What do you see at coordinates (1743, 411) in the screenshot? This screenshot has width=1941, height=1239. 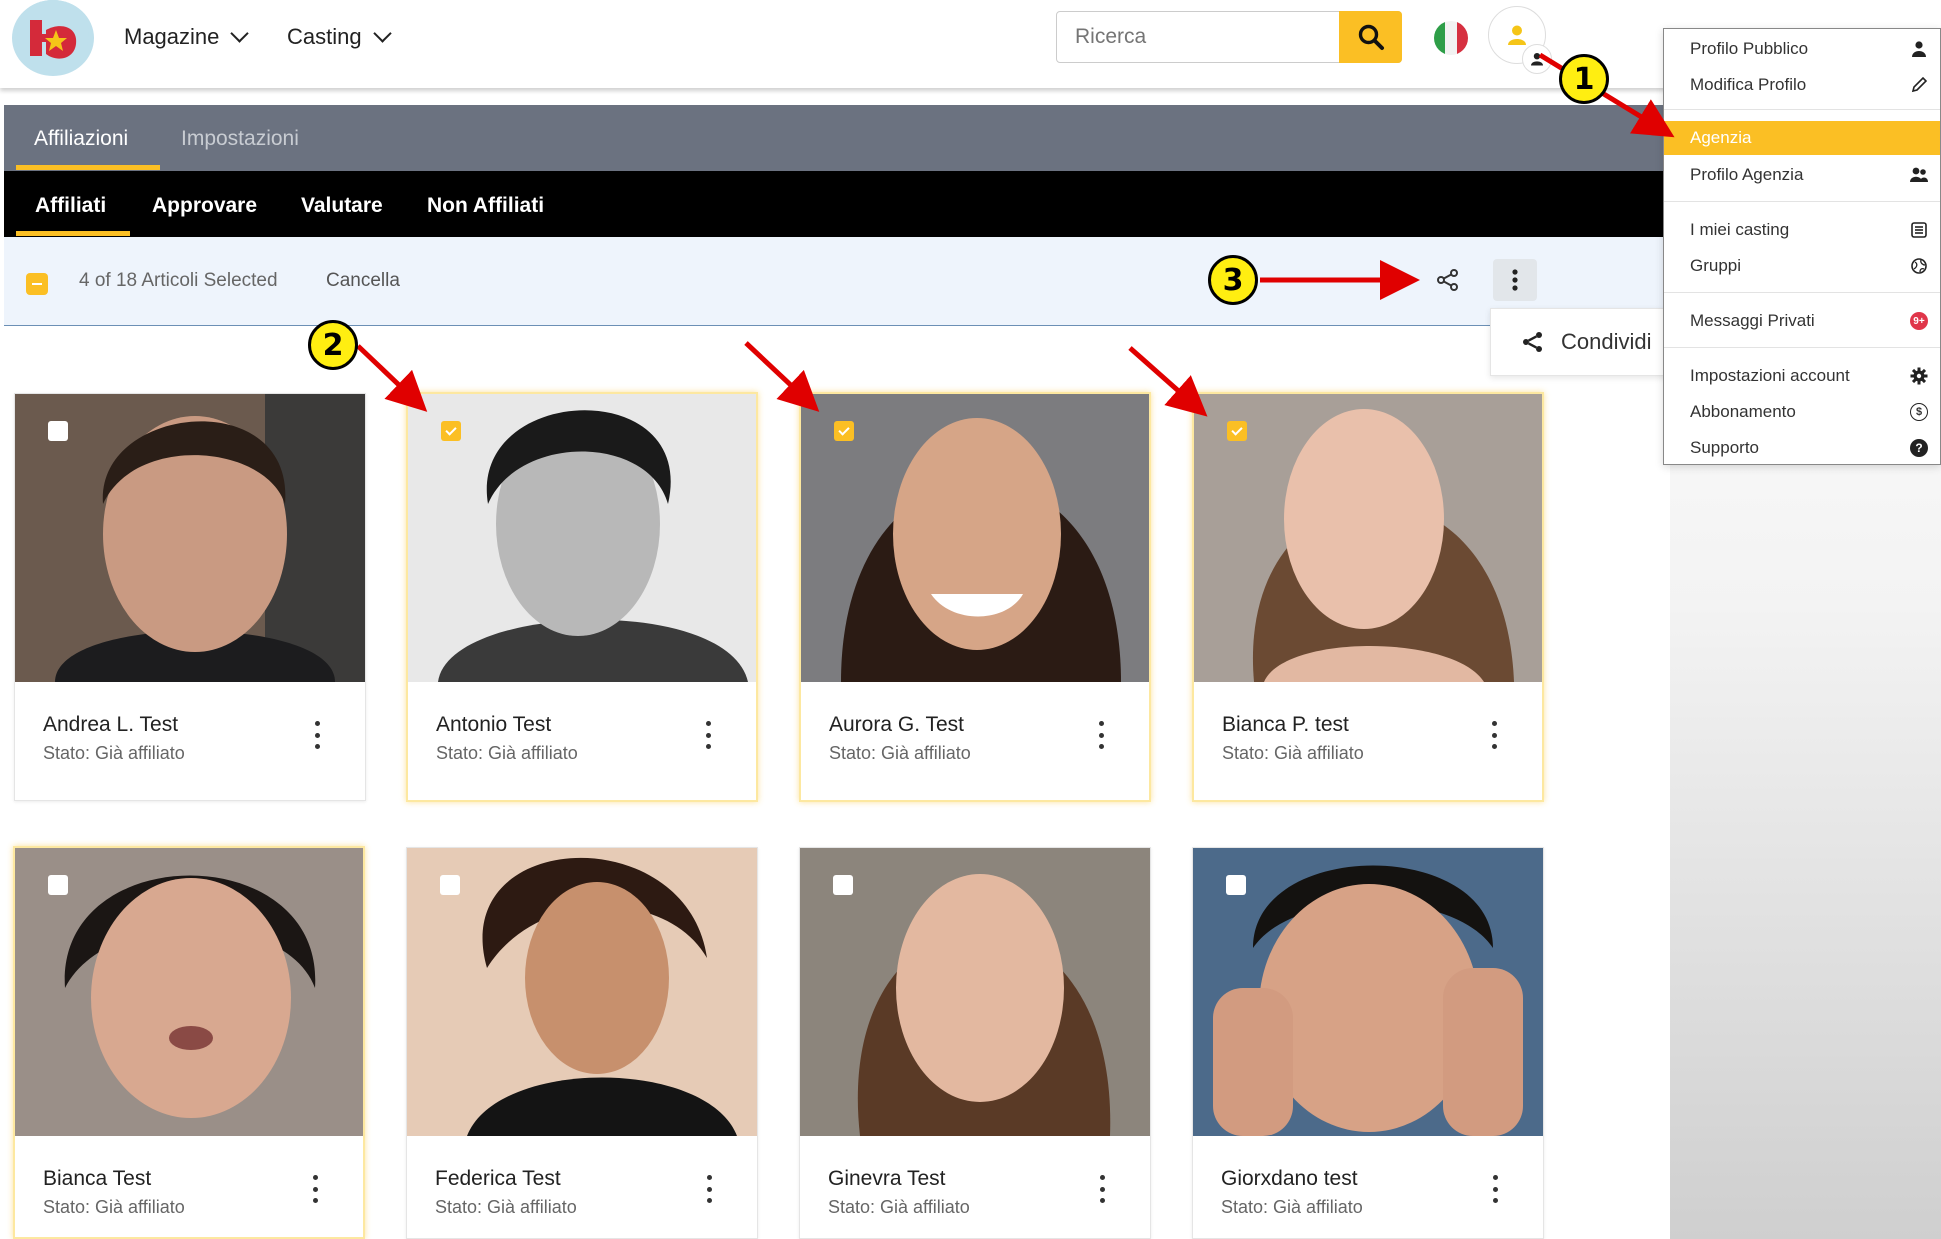 I see `menu-item-label: Abbonamento` at bounding box center [1743, 411].